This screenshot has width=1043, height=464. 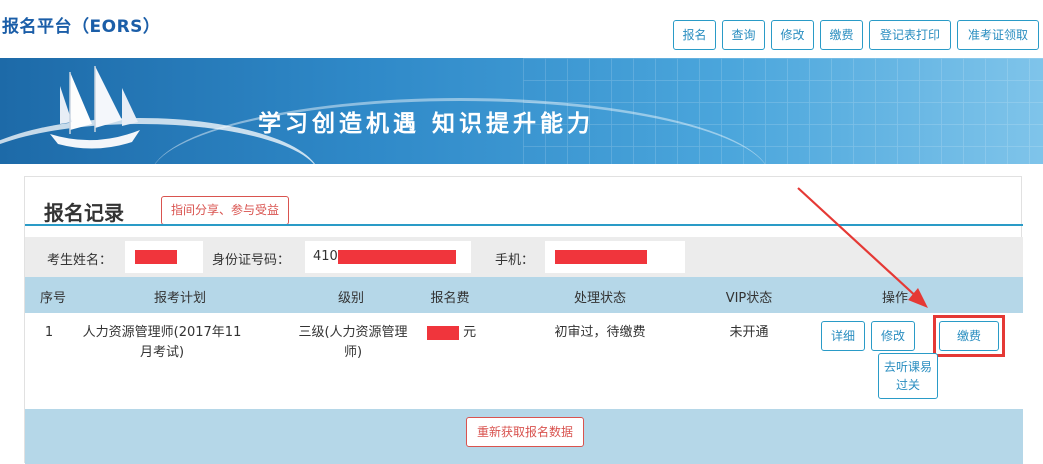 What do you see at coordinates (81, 24) in the screenshot?
I see `app-logo-title: 报名平台（EORS）` at bounding box center [81, 24].